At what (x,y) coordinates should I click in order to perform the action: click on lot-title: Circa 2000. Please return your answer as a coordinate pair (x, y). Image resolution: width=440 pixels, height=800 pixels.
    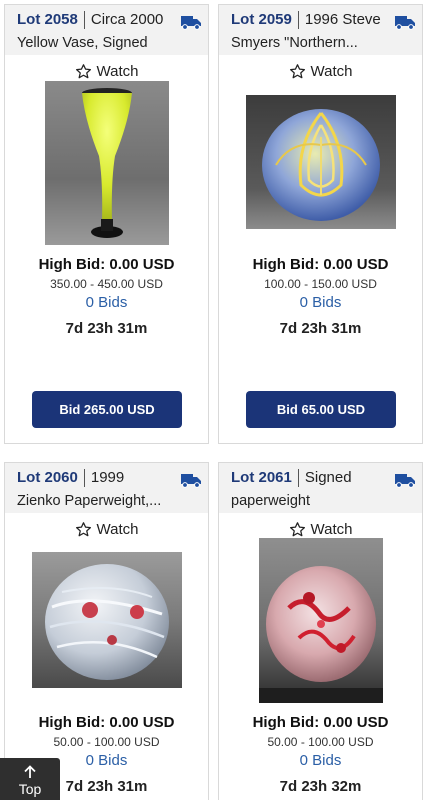
    Looking at the image, I should click on (127, 20).